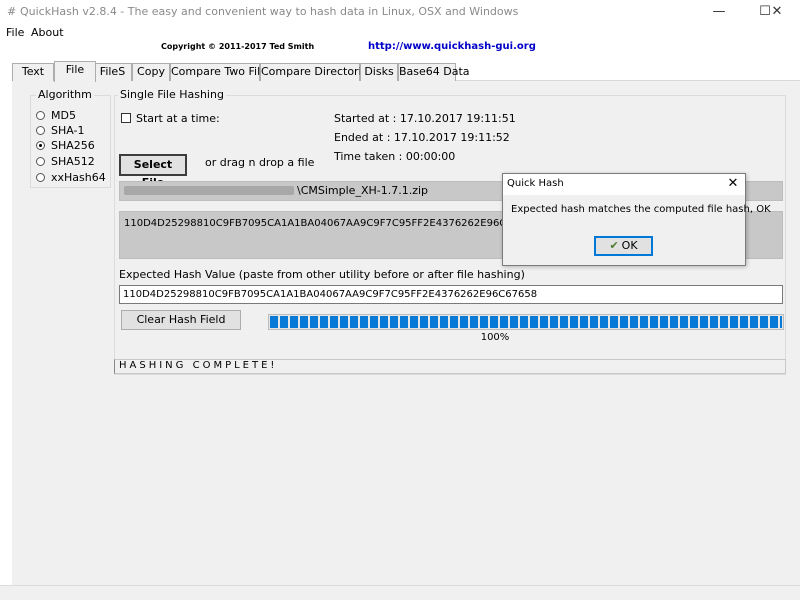  I want to click on menu-about: About, so click(47, 32).